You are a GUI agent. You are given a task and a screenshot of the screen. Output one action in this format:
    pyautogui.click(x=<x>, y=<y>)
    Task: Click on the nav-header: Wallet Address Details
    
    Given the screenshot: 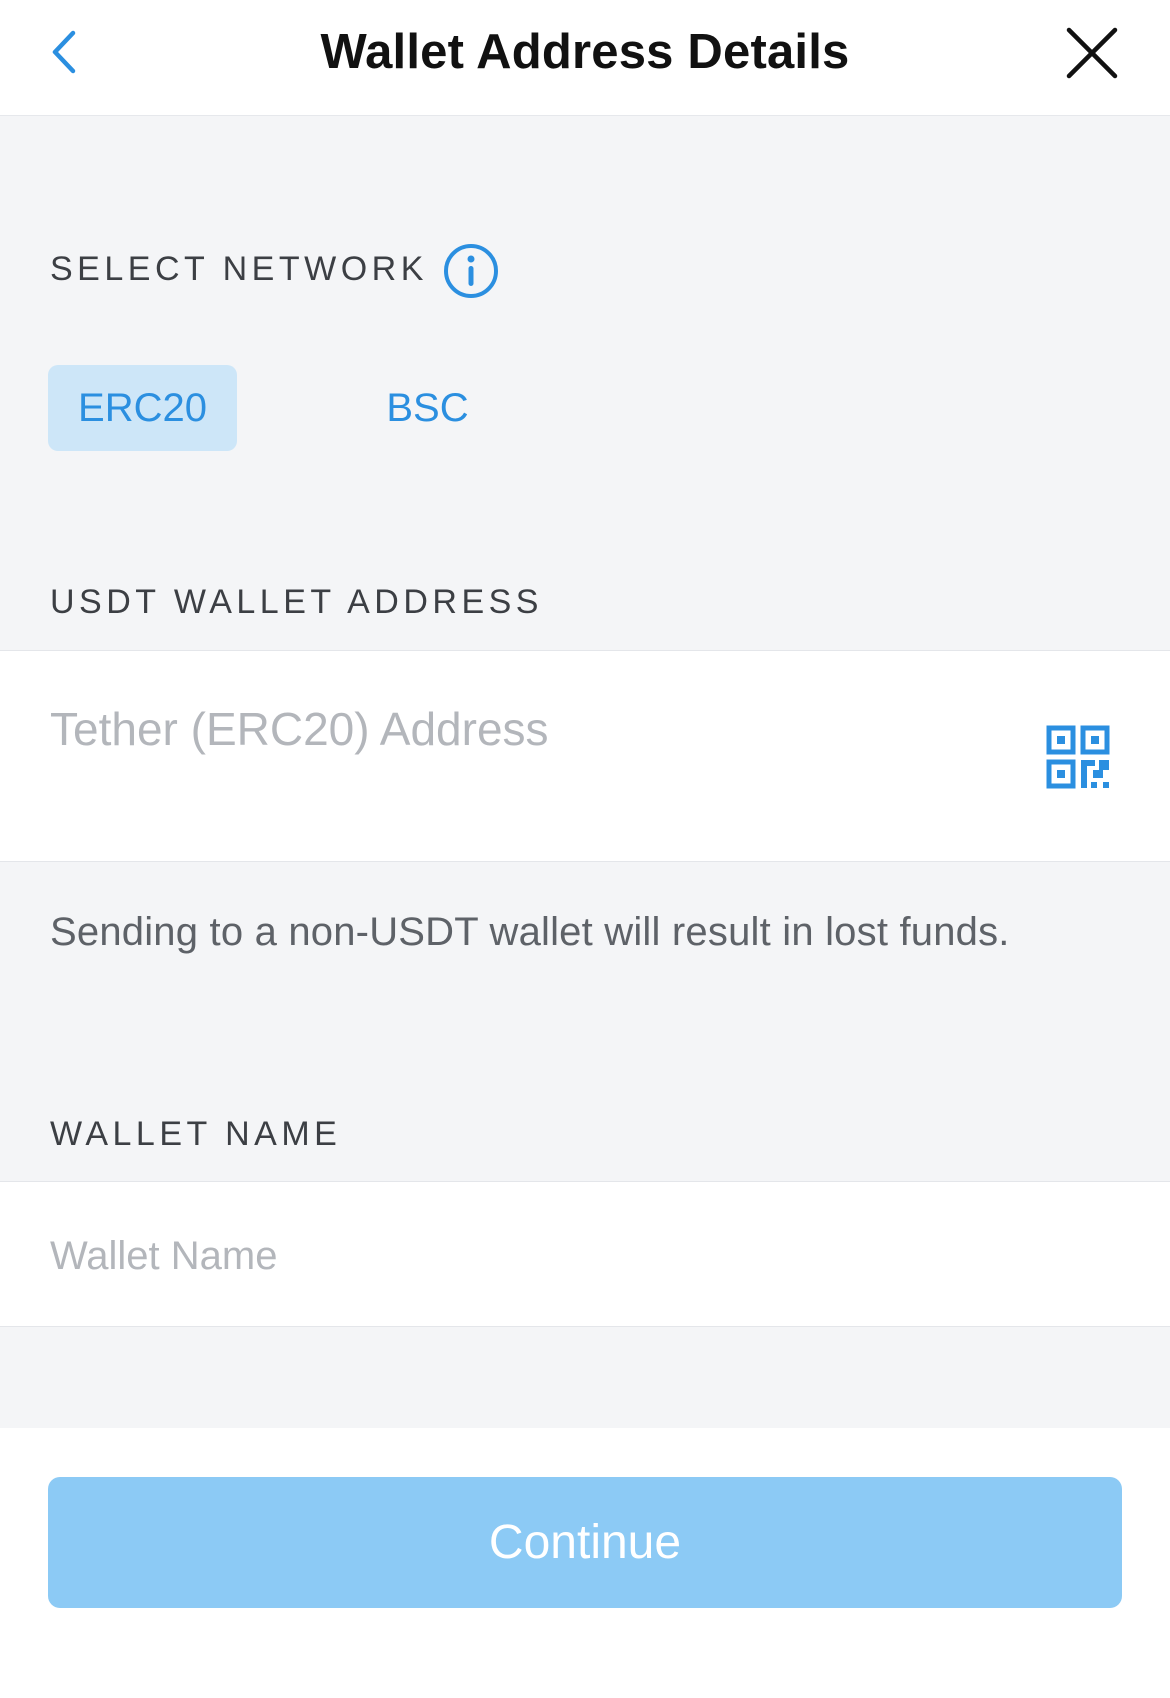 What is the action you would take?
    pyautogui.click(x=585, y=58)
    